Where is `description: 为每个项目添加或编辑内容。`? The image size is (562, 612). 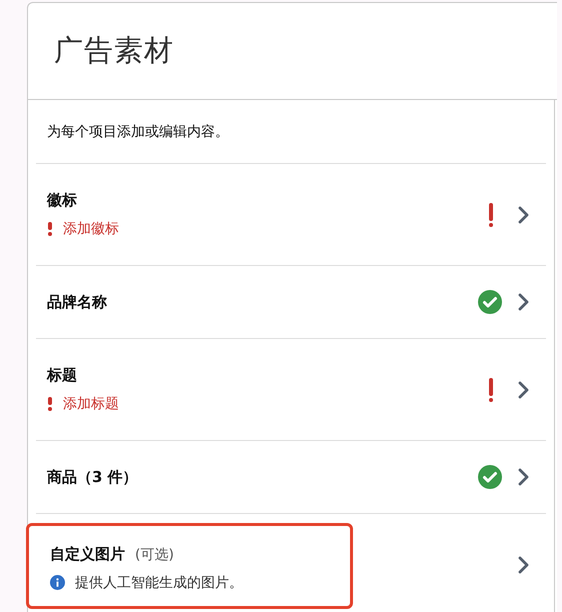
description: 为每个项目添加或编辑内容。 is located at coordinates (138, 131).